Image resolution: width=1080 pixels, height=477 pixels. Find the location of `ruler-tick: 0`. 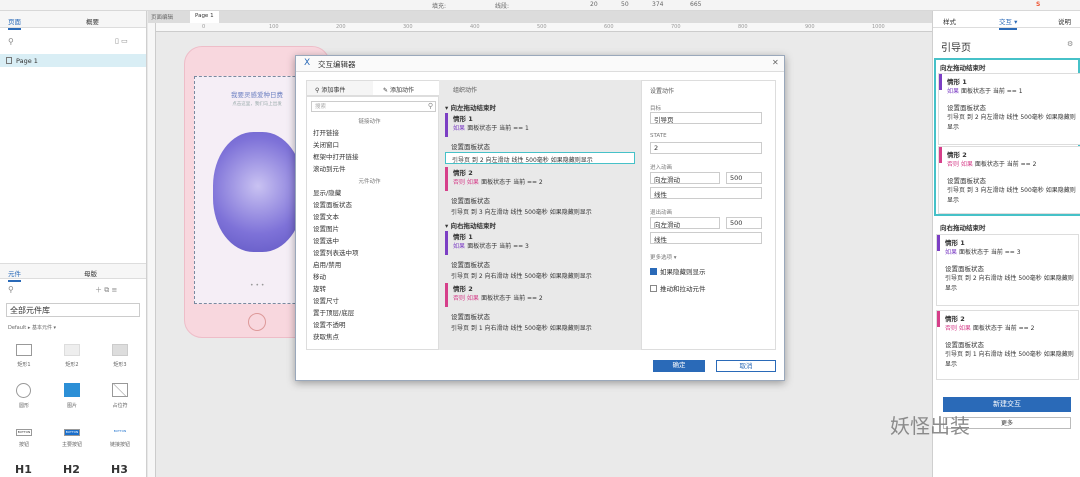

ruler-tick: 0 is located at coordinates (204, 27).